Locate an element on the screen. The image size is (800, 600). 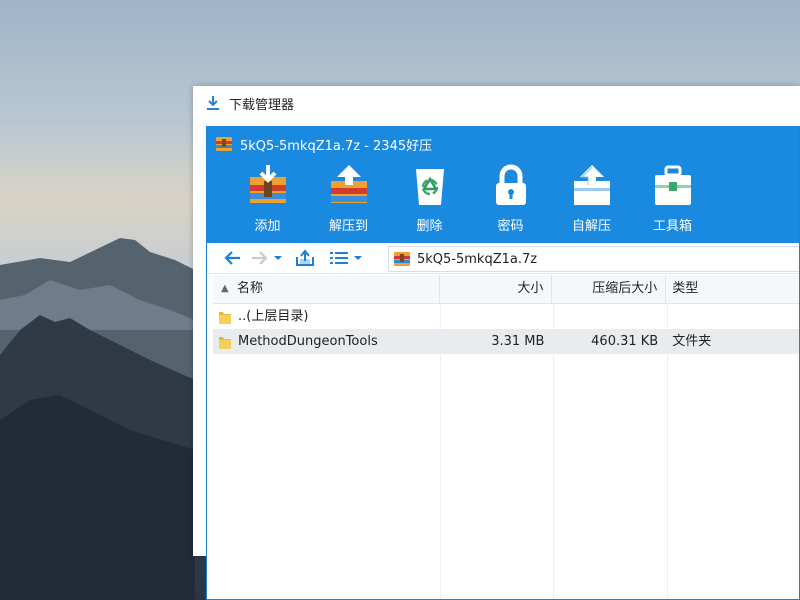
column-header-type-label: 类型 is located at coordinates (685, 288).